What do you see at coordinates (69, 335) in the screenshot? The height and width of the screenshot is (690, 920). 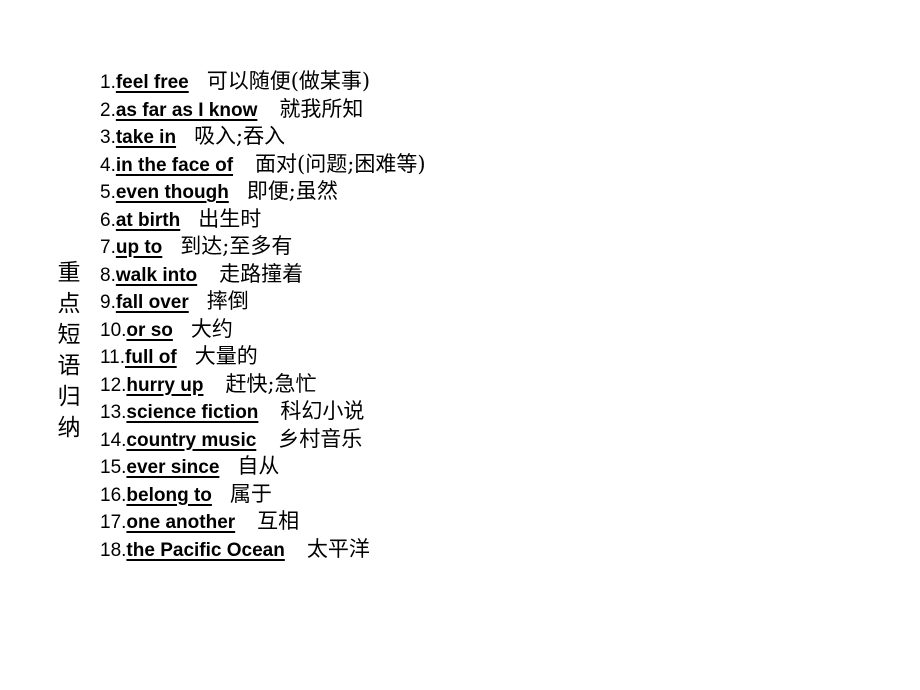 I see `side-label-char: 短` at bounding box center [69, 335].